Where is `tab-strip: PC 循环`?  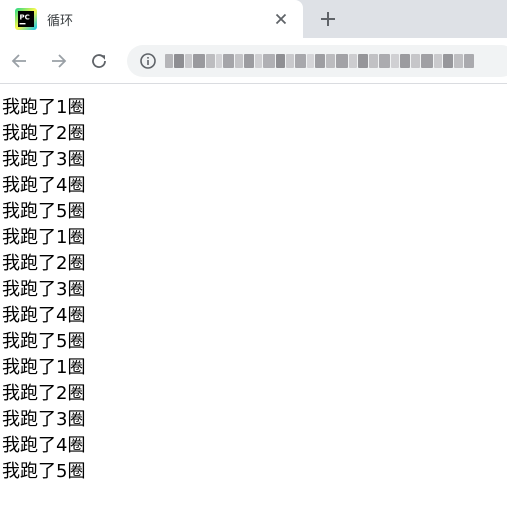 tab-strip: PC 循环 is located at coordinates (253, 19).